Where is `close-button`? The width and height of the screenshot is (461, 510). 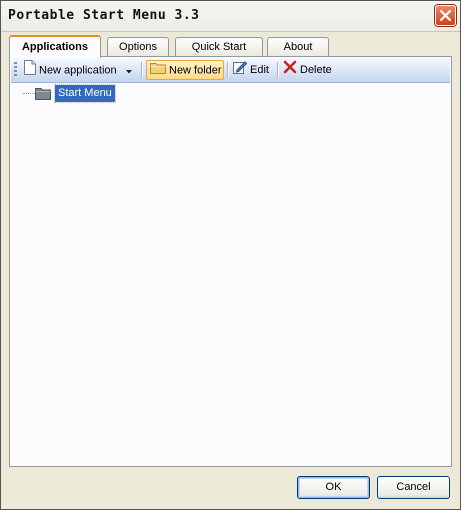 close-button is located at coordinates (445, 15).